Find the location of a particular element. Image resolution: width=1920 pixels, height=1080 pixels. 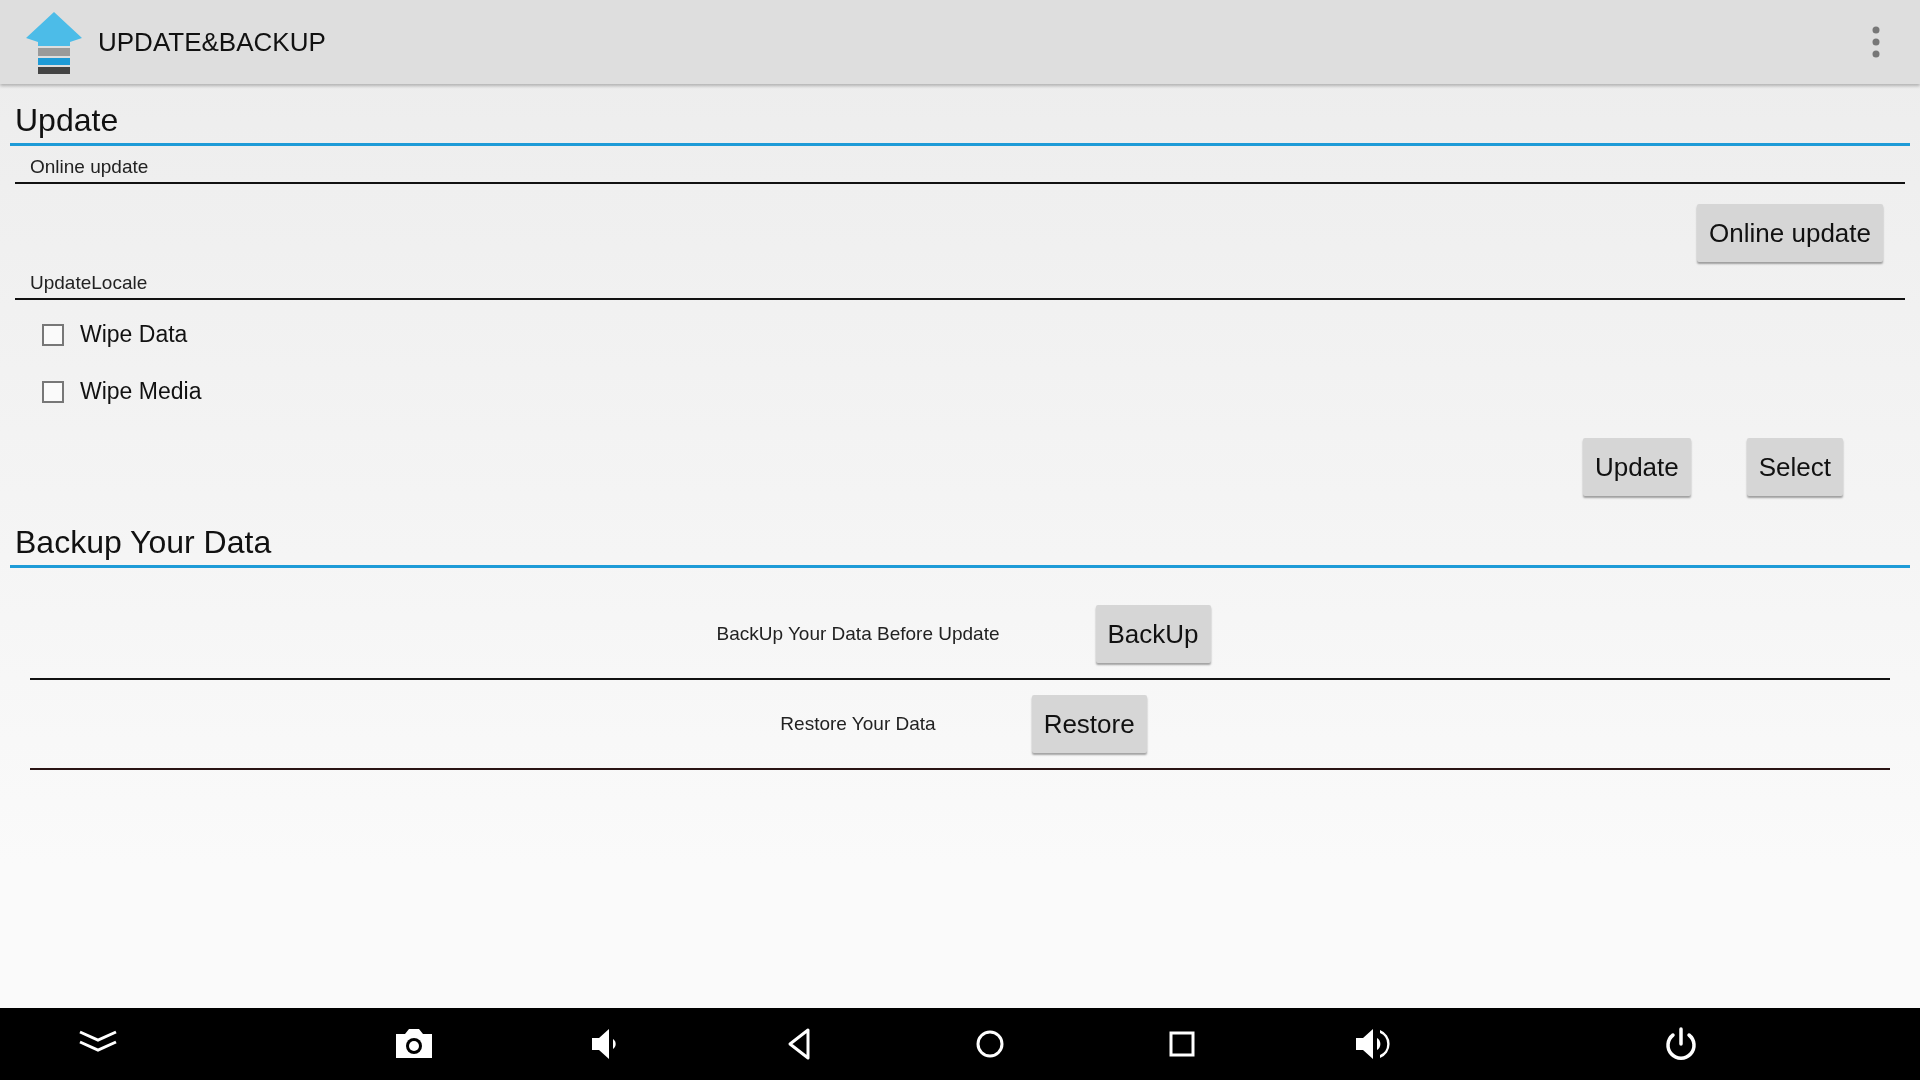

update-button: Update is located at coordinates (1636, 467).